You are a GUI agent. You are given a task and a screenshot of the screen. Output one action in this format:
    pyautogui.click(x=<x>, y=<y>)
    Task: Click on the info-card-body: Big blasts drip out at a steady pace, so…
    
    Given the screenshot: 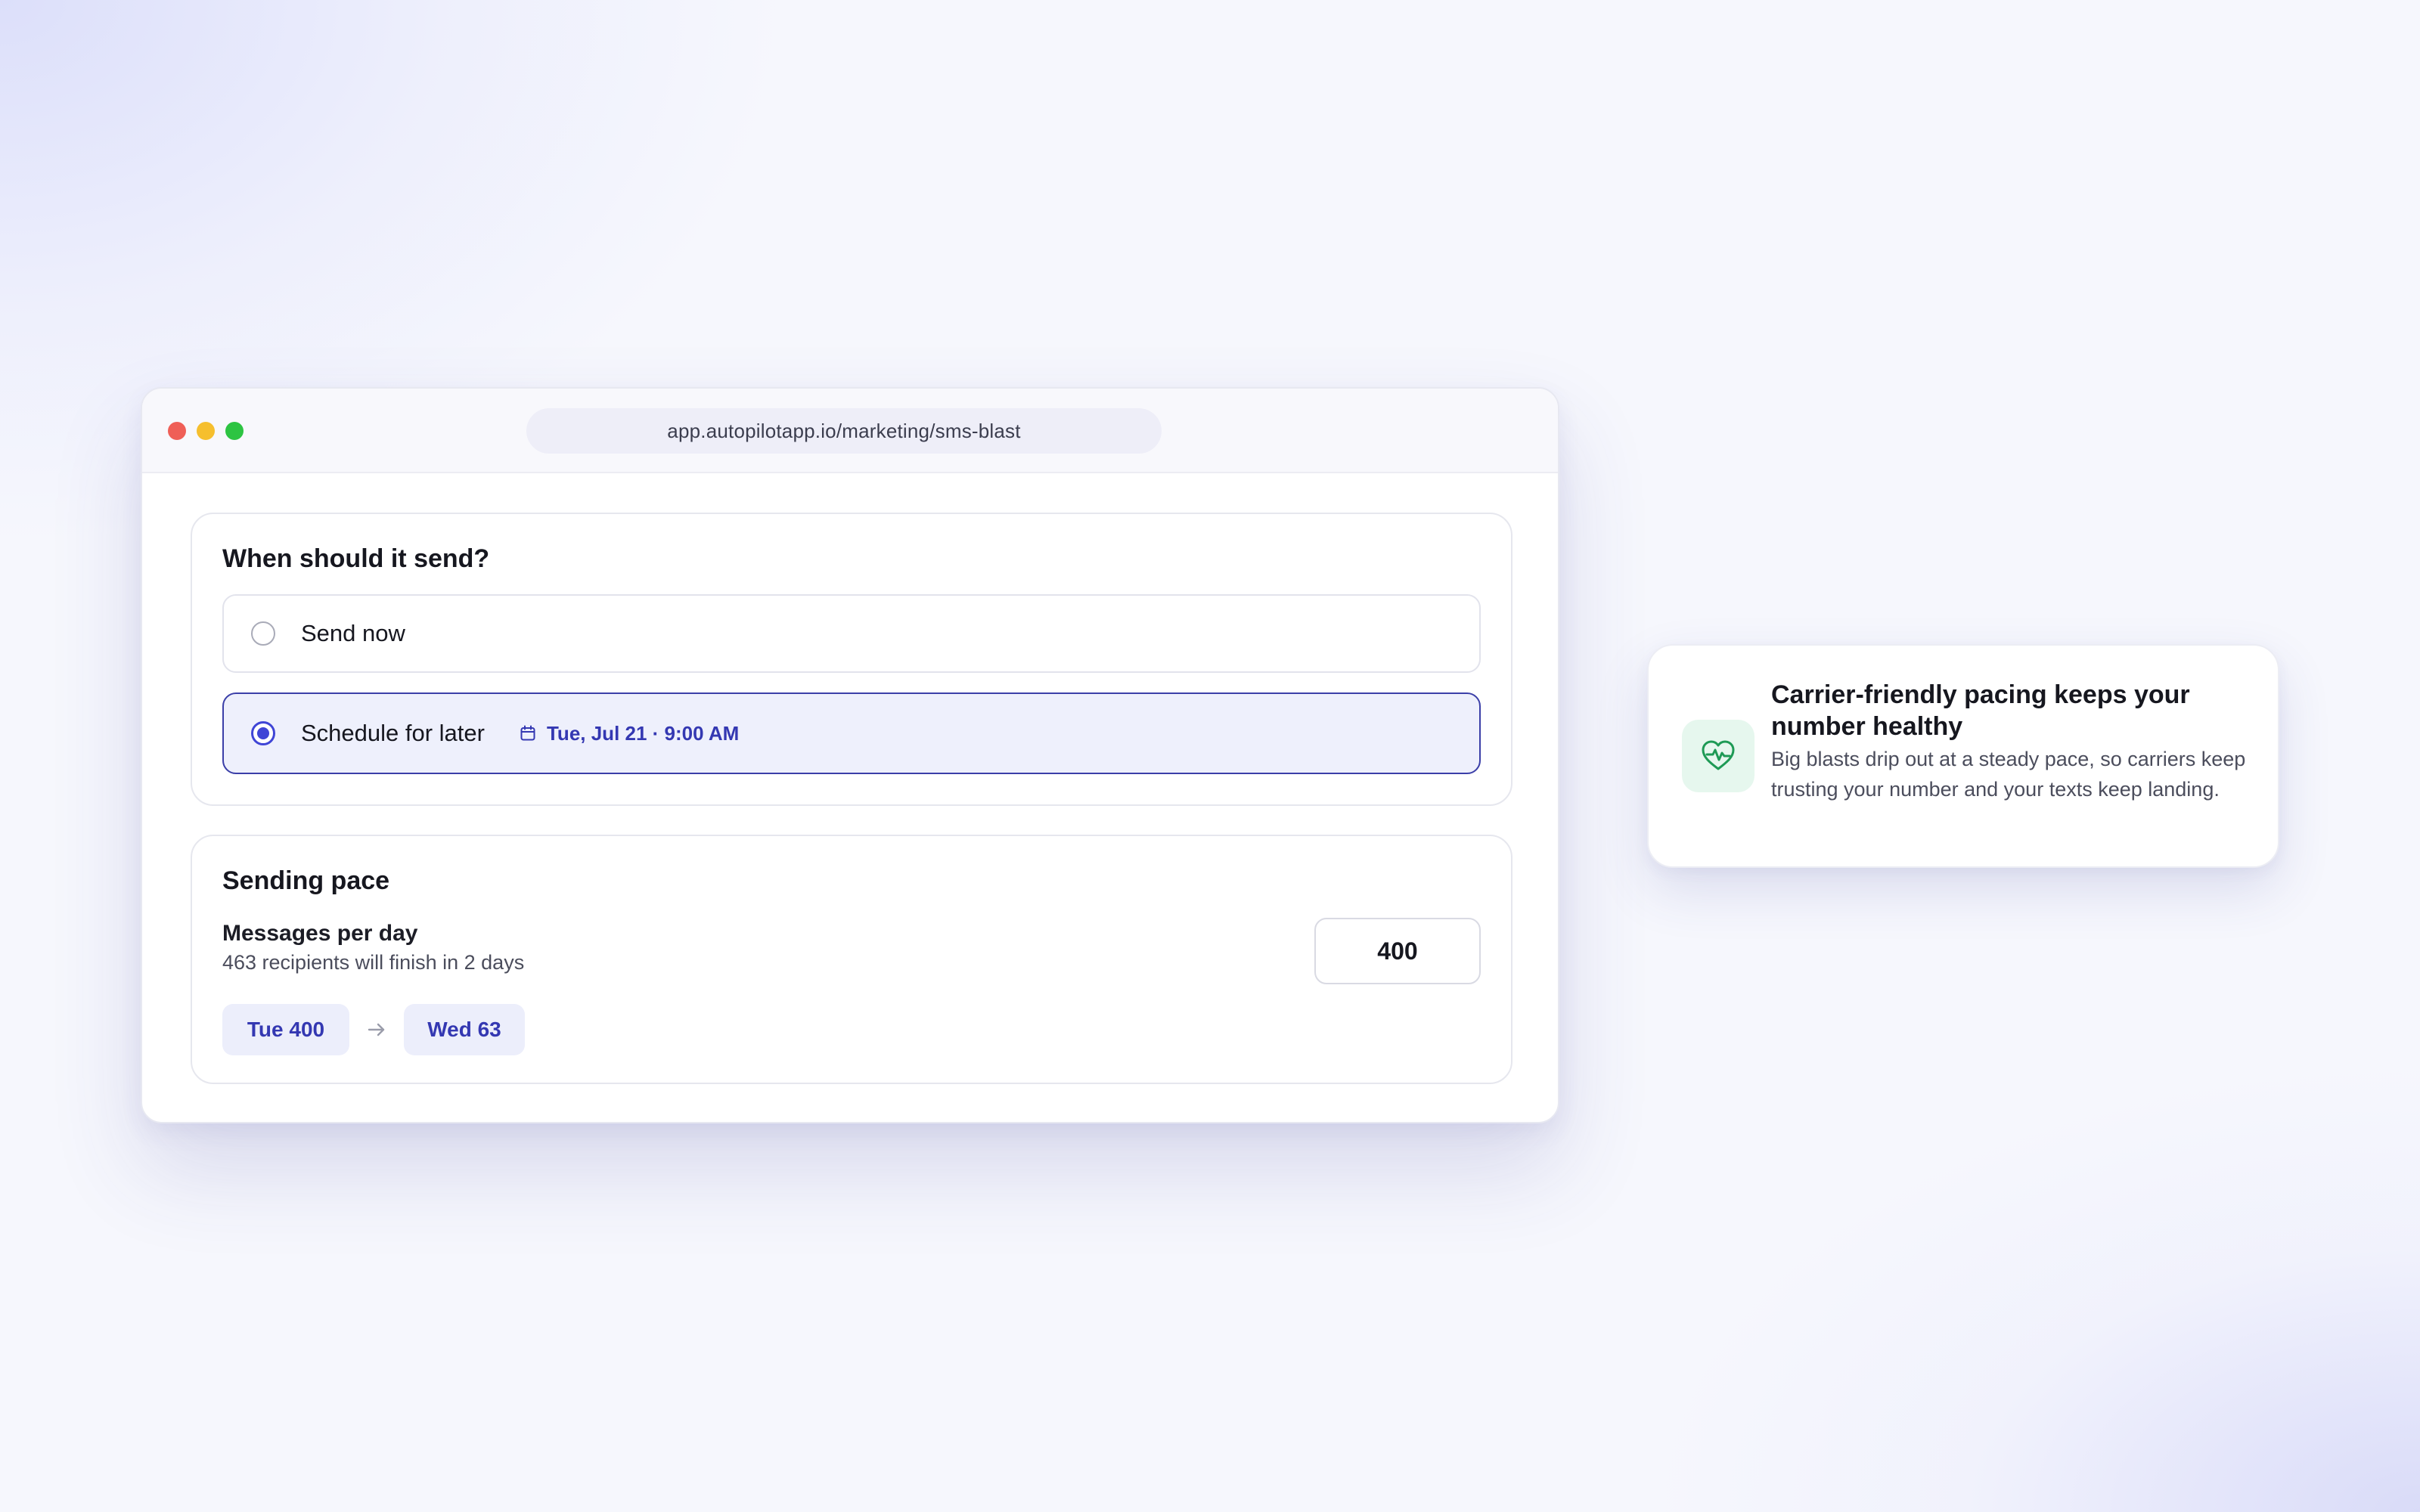 What is the action you would take?
    pyautogui.click(x=2008, y=774)
    